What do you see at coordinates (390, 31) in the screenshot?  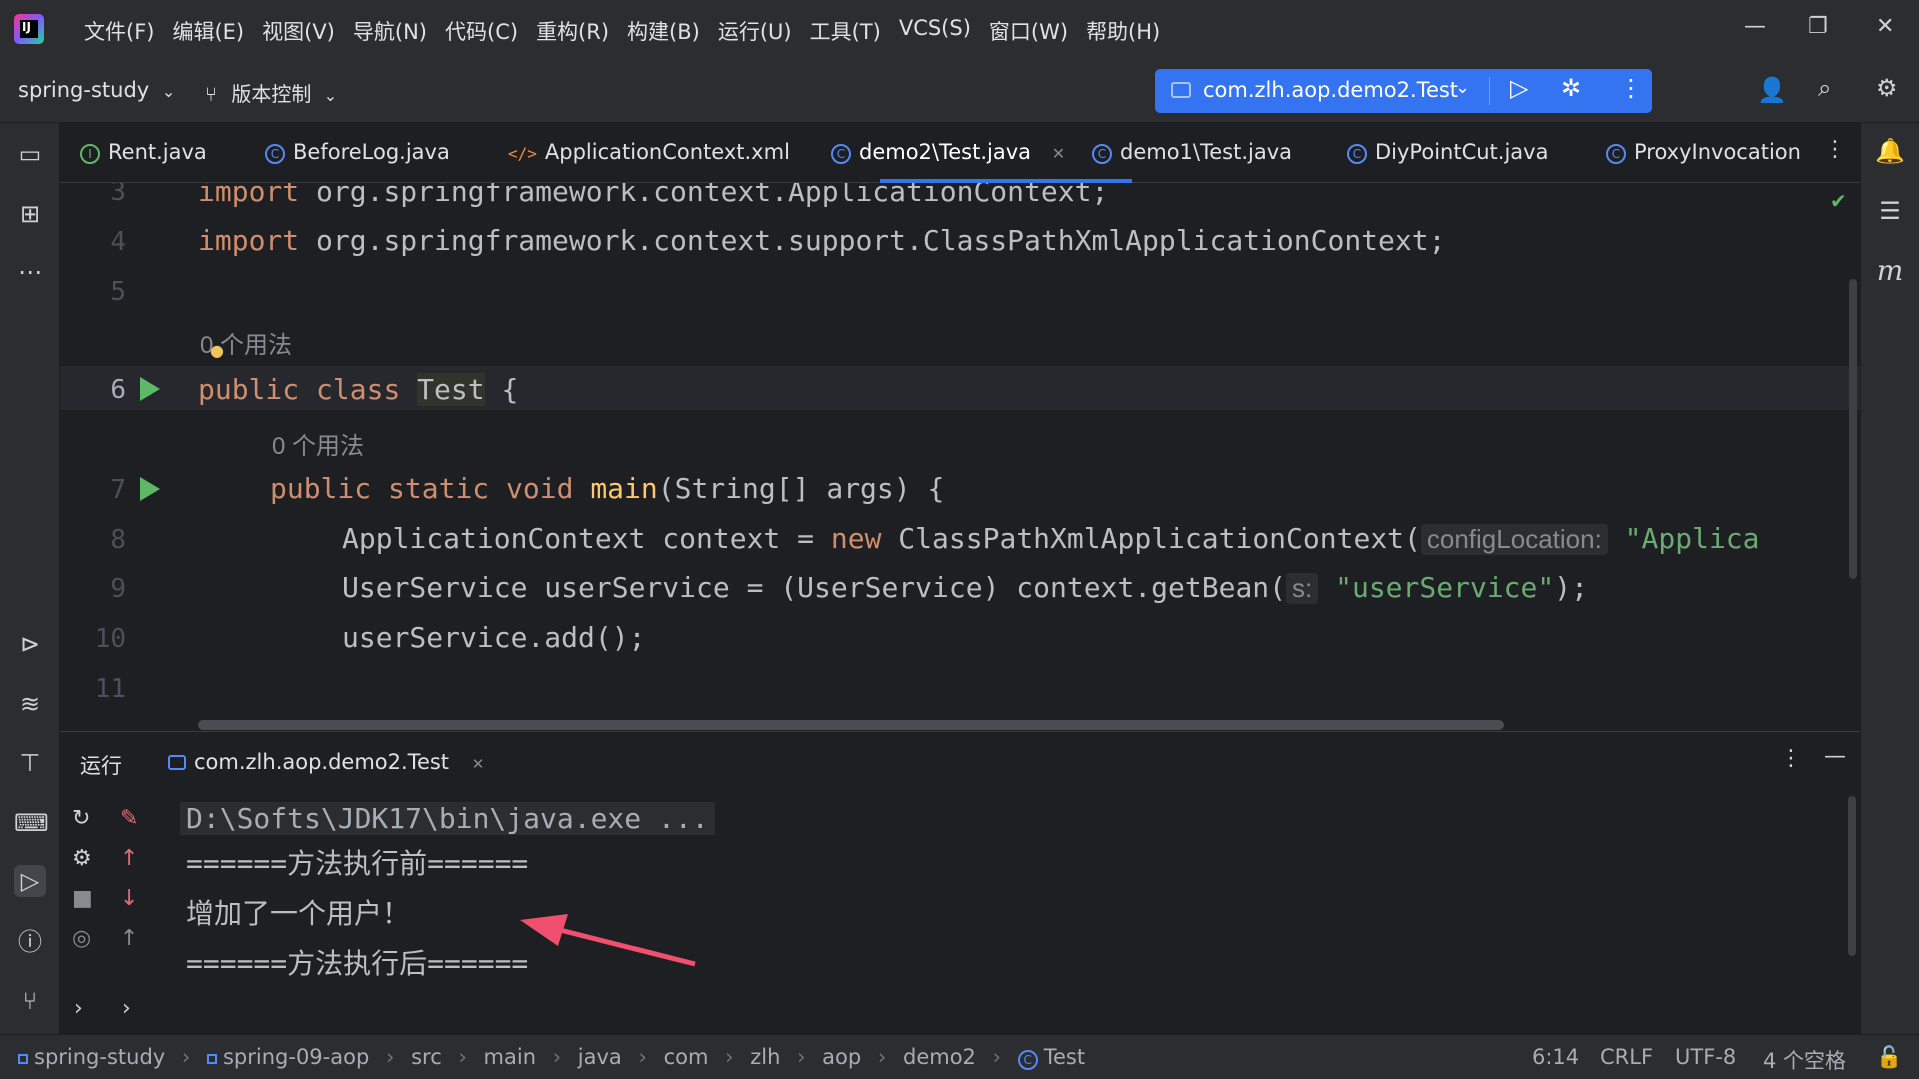 I see `menu-navigate: 导航(N)` at bounding box center [390, 31].